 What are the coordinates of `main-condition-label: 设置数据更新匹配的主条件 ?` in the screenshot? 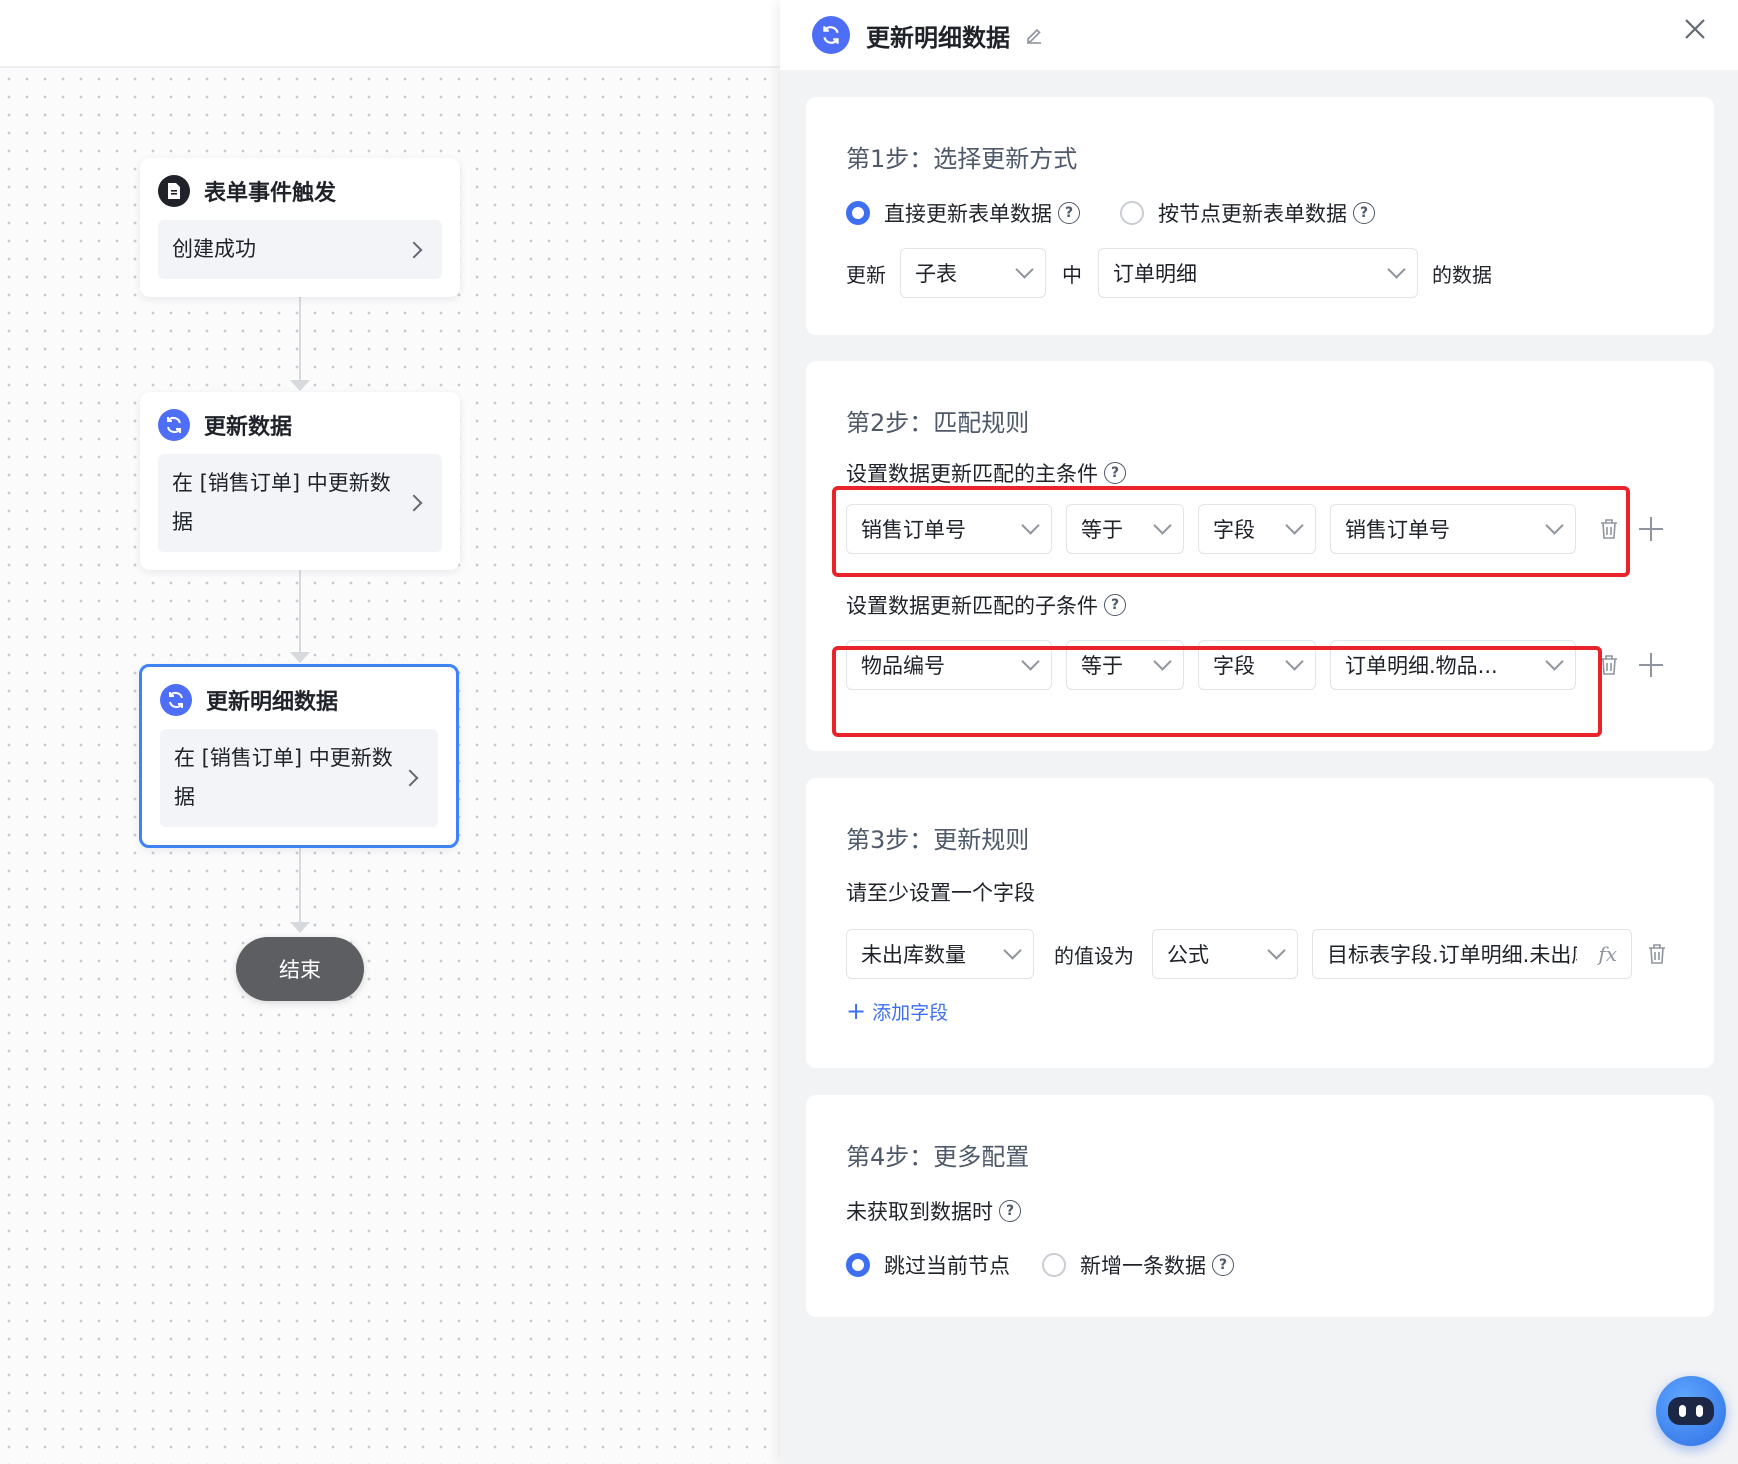 It's located at (1260, 473).